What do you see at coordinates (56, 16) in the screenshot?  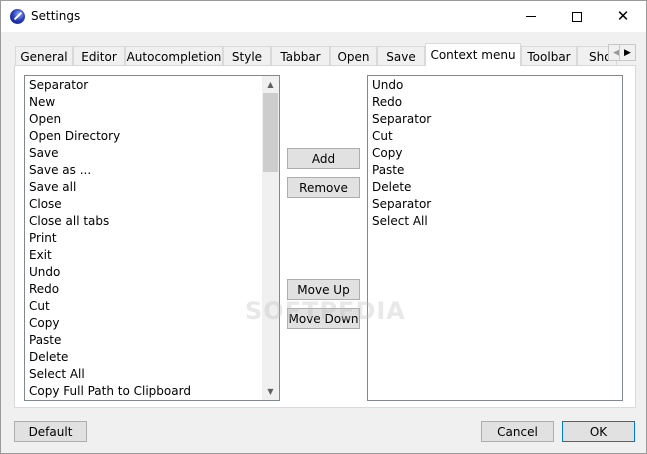 I see `window-title: Settings` at bounding box center [56, 16].